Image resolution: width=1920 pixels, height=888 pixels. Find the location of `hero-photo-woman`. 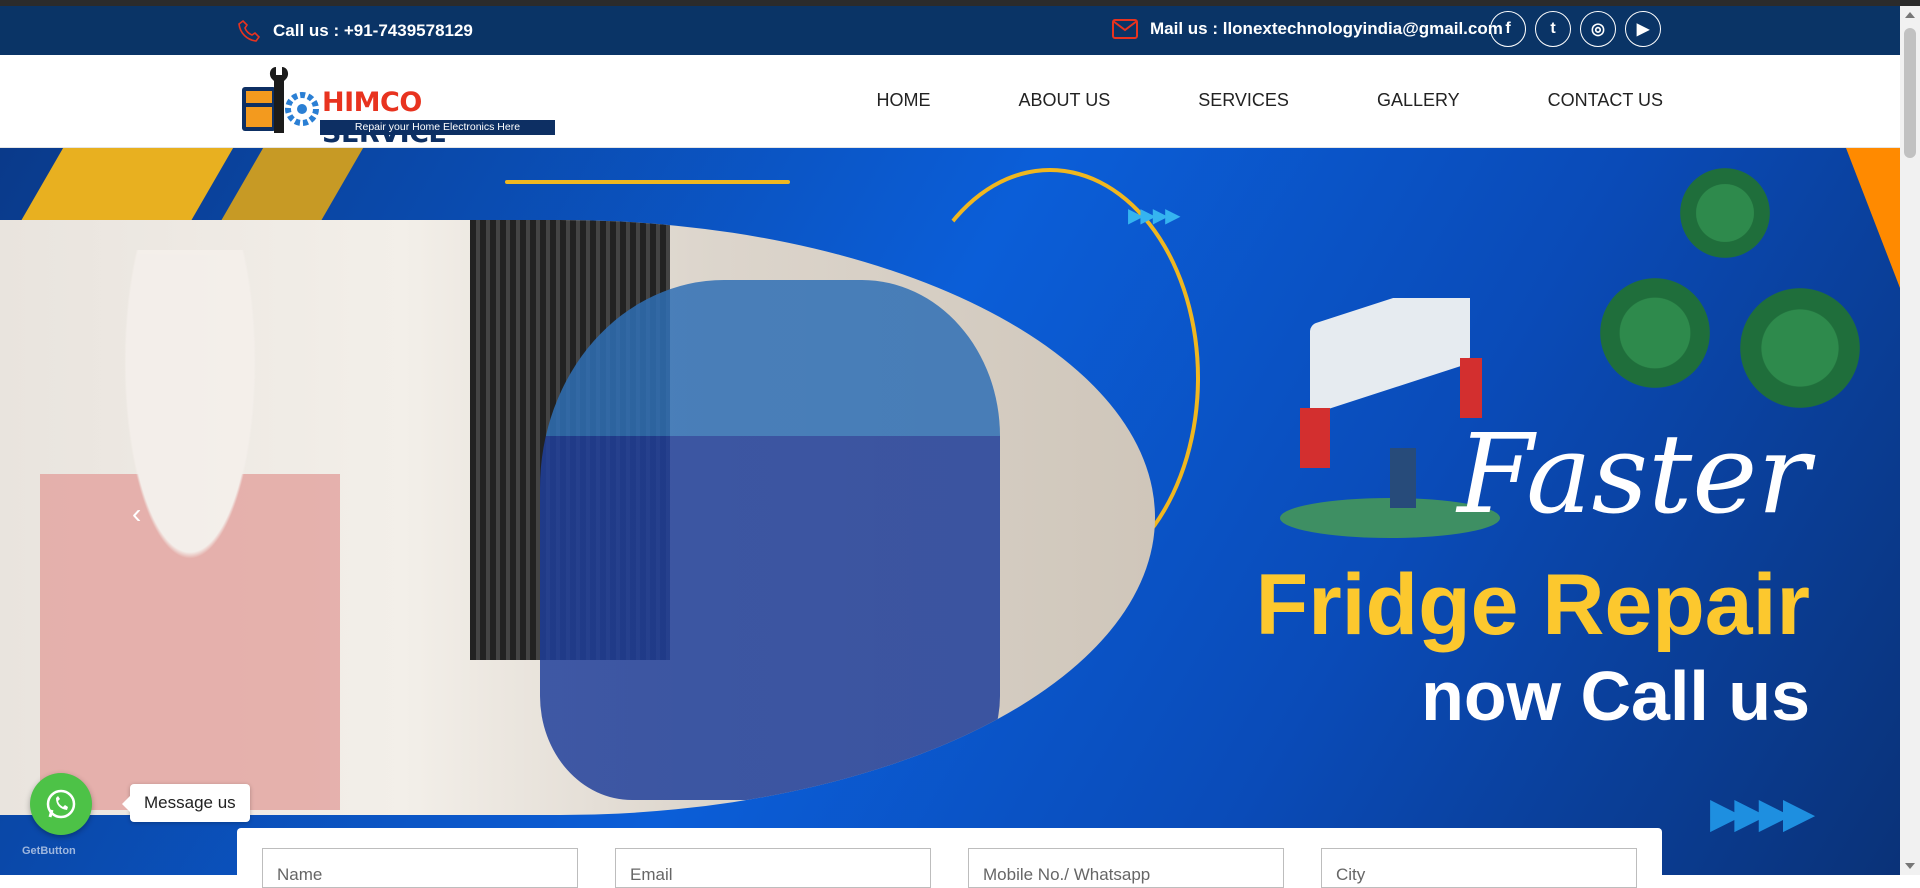

hero-photo-woman is located at coordinates (190, 530).